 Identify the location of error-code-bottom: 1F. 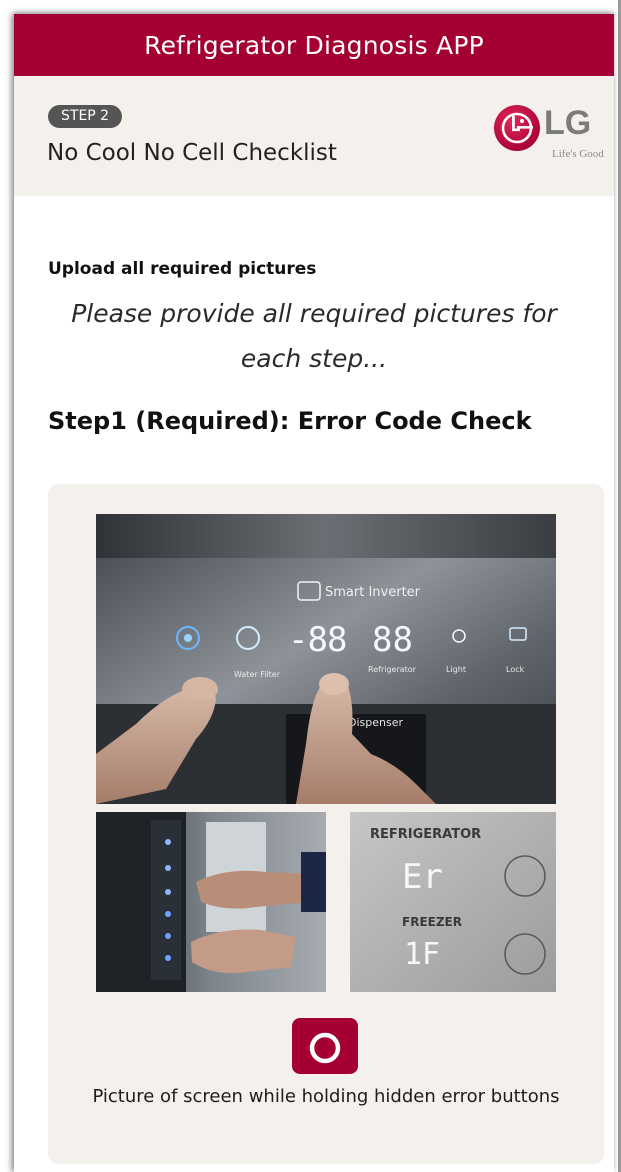
(422, 954).